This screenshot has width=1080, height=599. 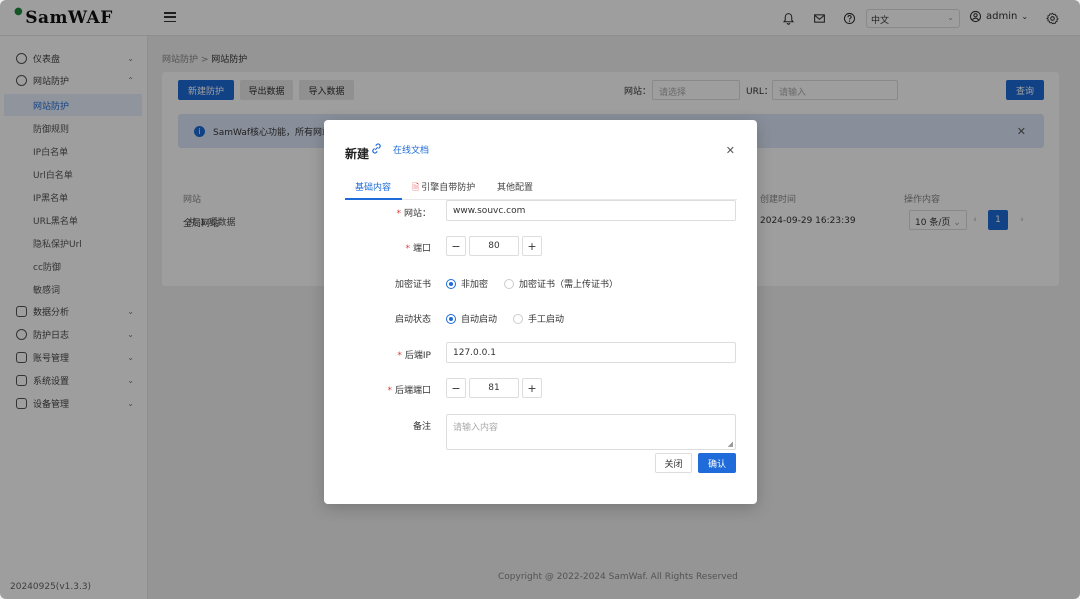 I want to click on start-status-label: 启动状态, so click(x=412, y=320).